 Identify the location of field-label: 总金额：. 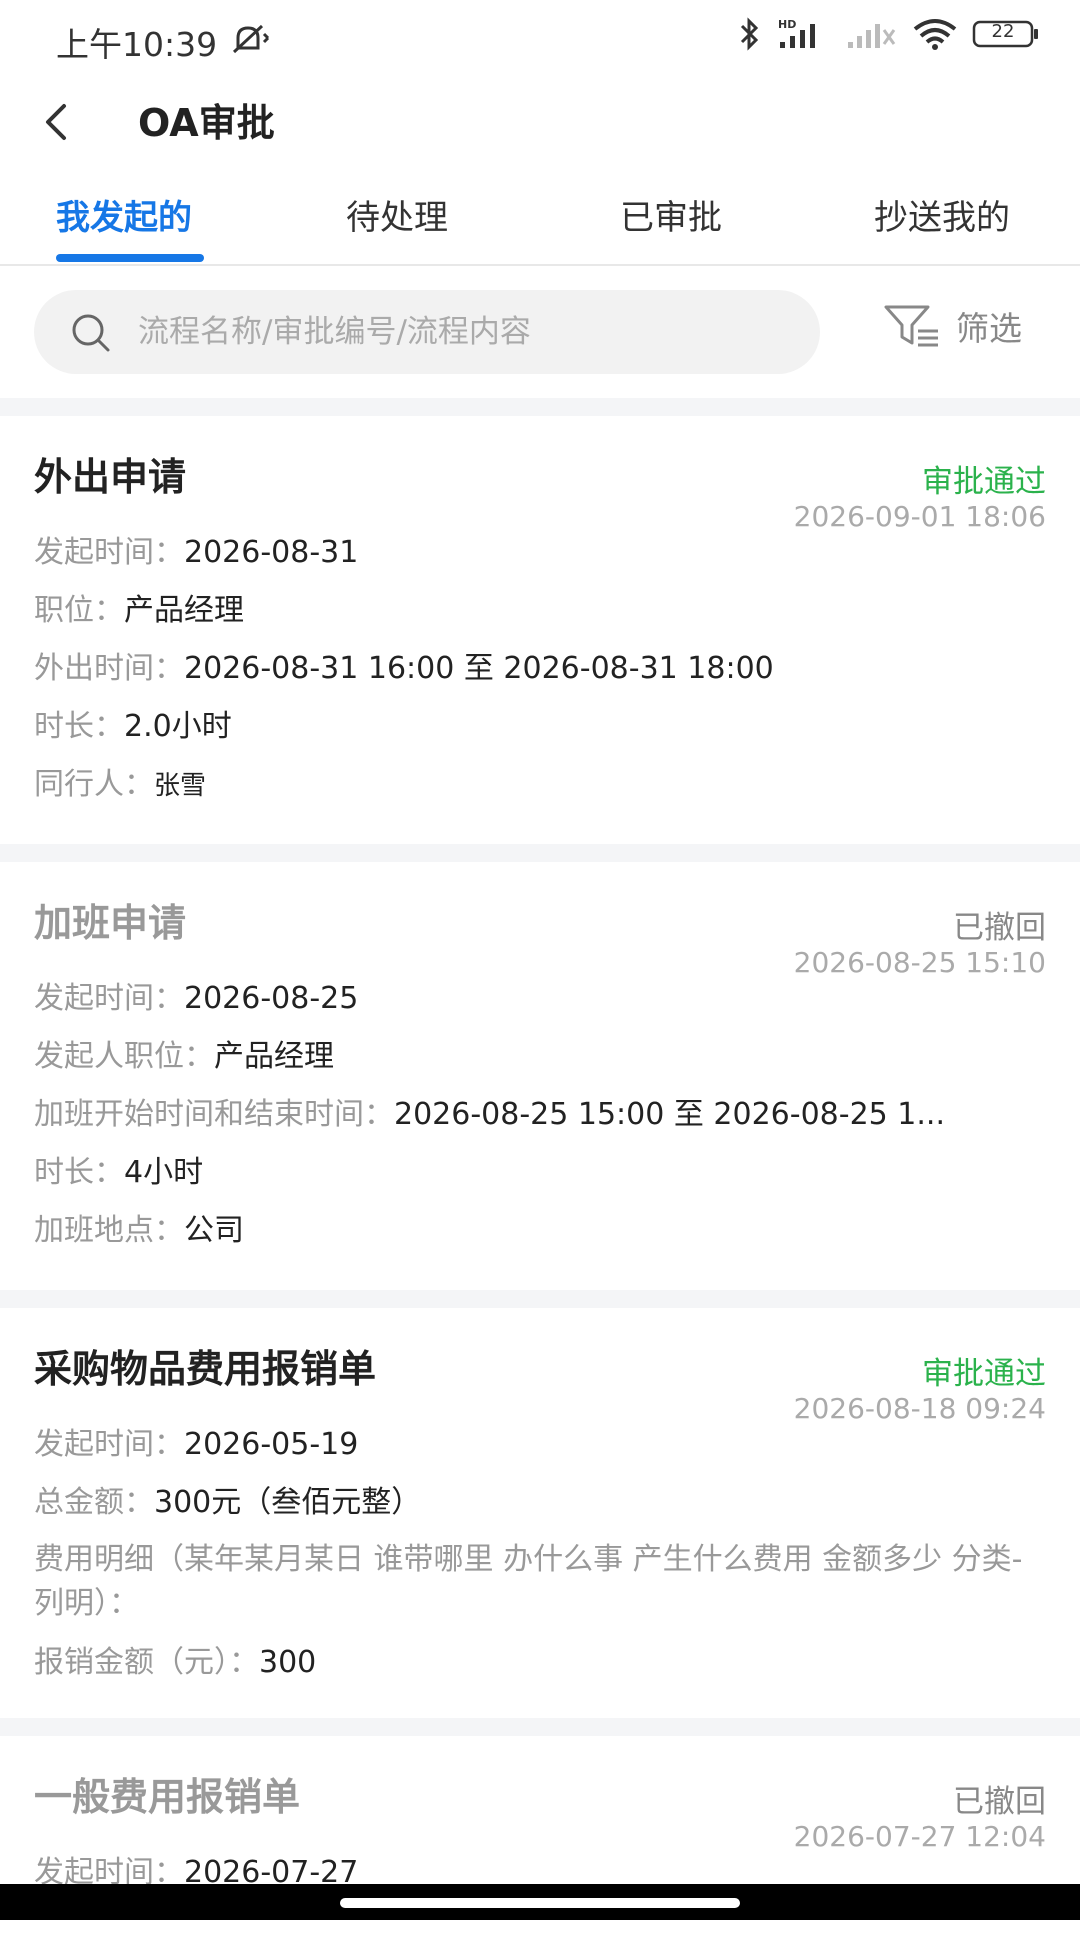
(94, 1502).